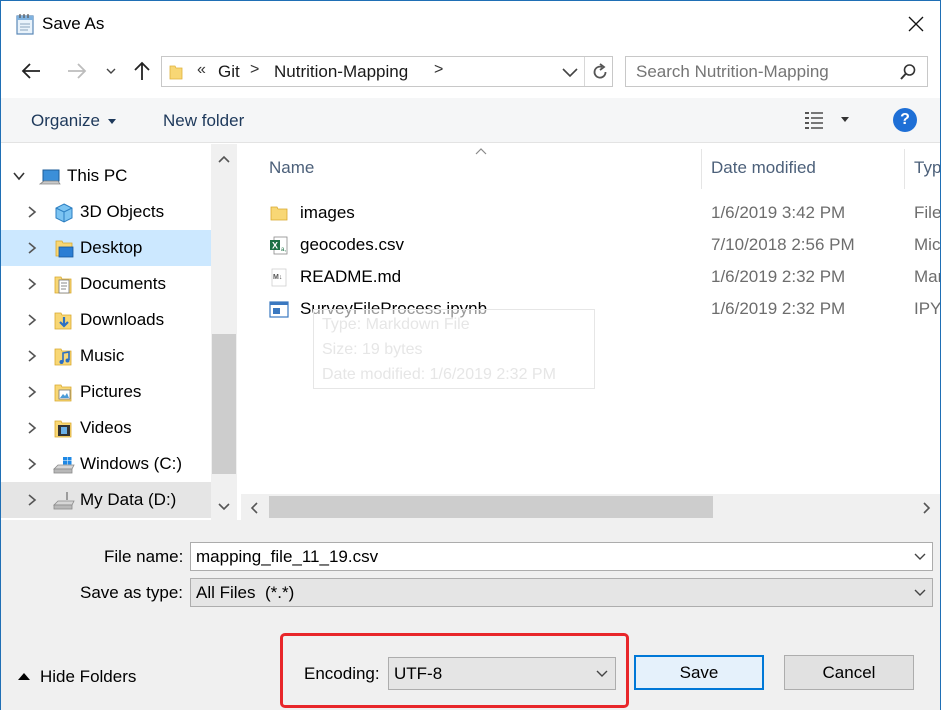 The height and width of the screenshot is (710, 941). I want to click on save-as-type-select: All Files (*.*), so click(561, 592).